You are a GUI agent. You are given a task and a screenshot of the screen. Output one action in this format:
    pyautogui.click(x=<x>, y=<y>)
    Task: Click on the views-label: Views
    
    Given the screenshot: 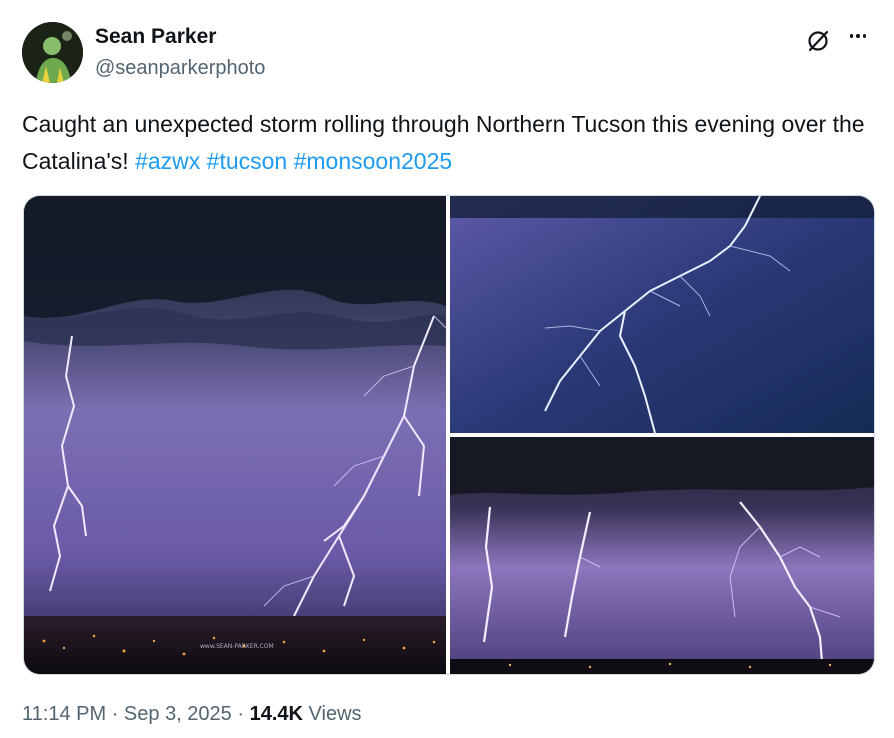 What is the action you would take?
    pyautogui.click(x=335, y=714)
    